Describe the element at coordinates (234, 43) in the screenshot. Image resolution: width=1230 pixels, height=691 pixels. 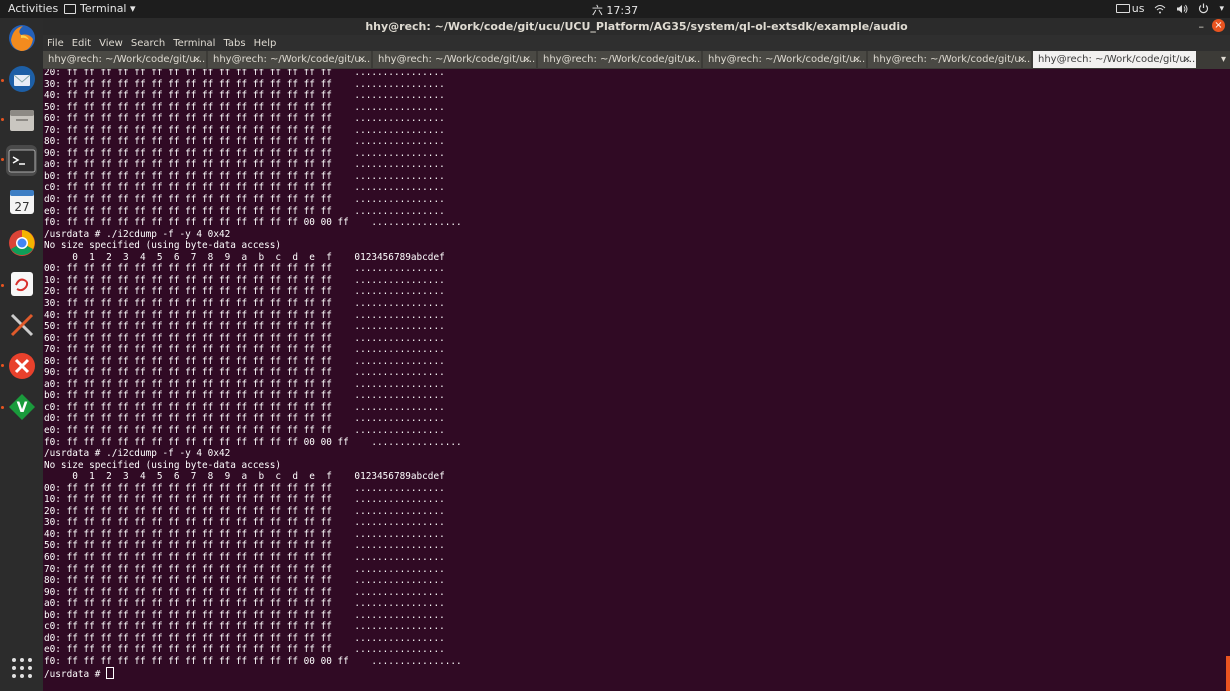
I see `menu-tabs: Tabs` at that location.